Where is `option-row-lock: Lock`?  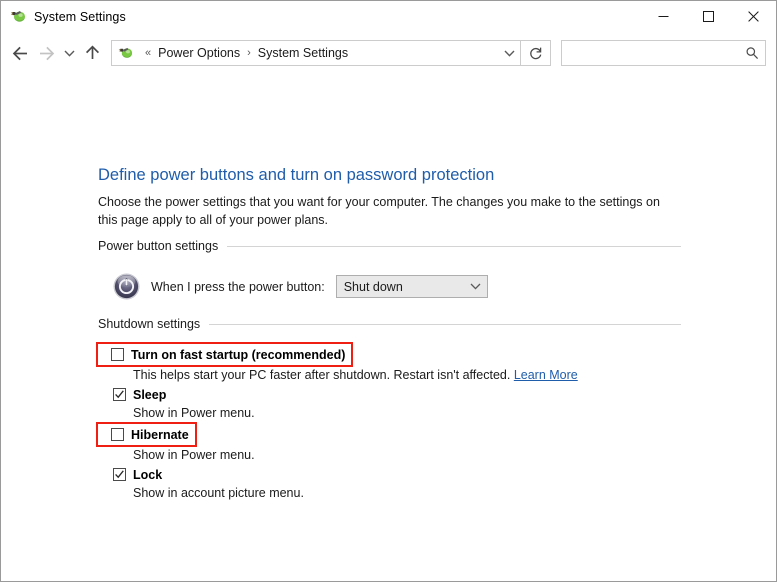
option-row-lock: Lock is located at coordinates (389, 474).